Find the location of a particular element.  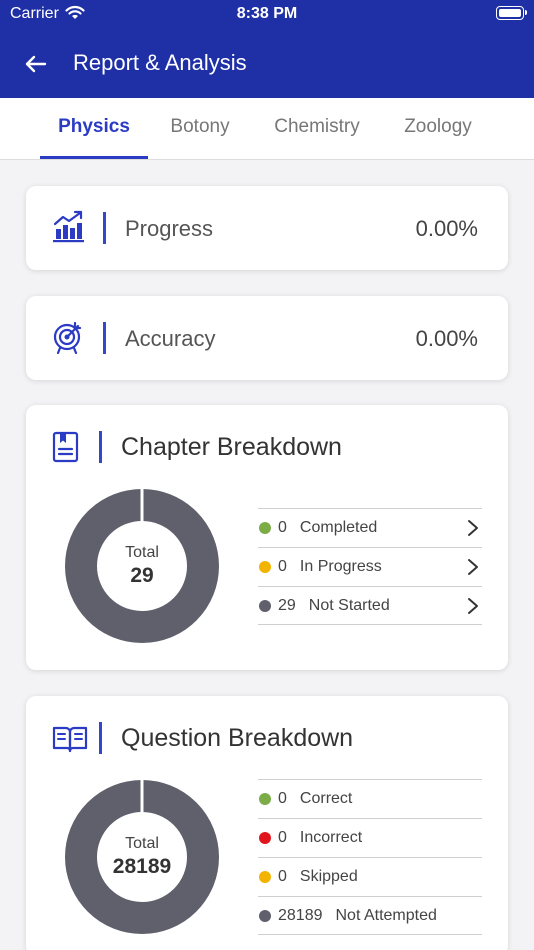

back-arrow-icon is located at coordinates (36, 64).